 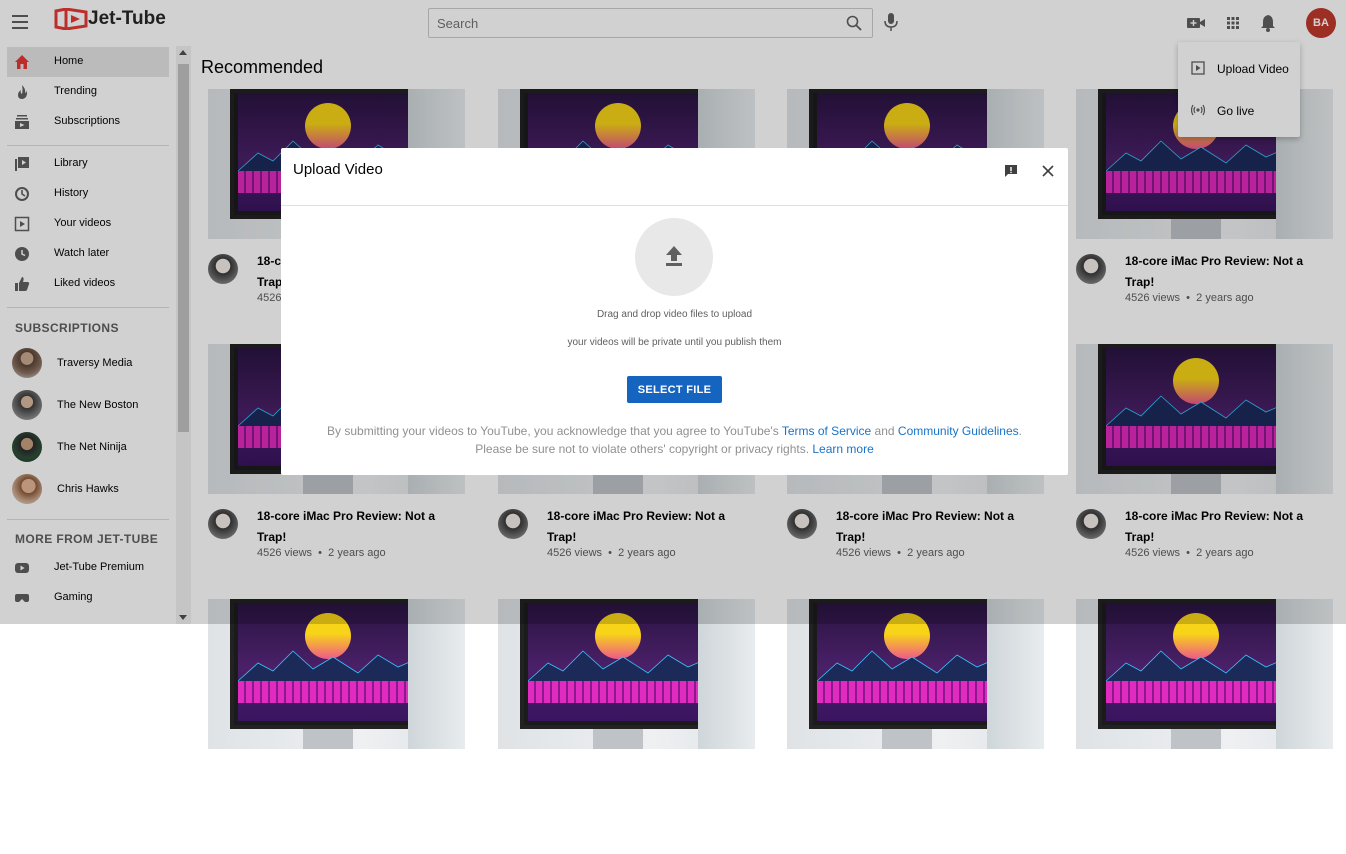 I want to click on upload-arrow-icon, so click(x=674, y=256).